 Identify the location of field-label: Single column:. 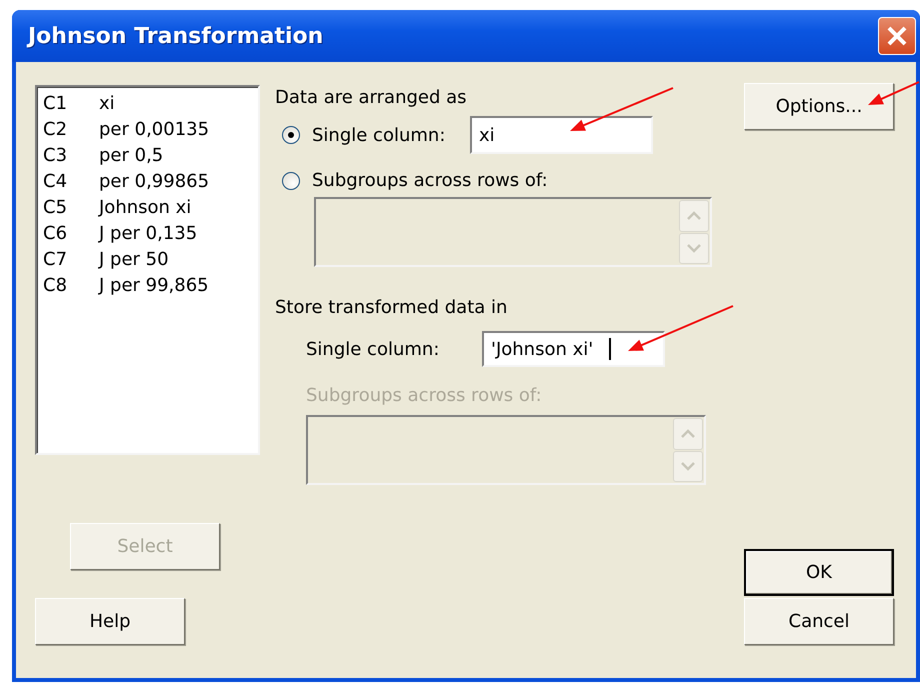
(373, 349).